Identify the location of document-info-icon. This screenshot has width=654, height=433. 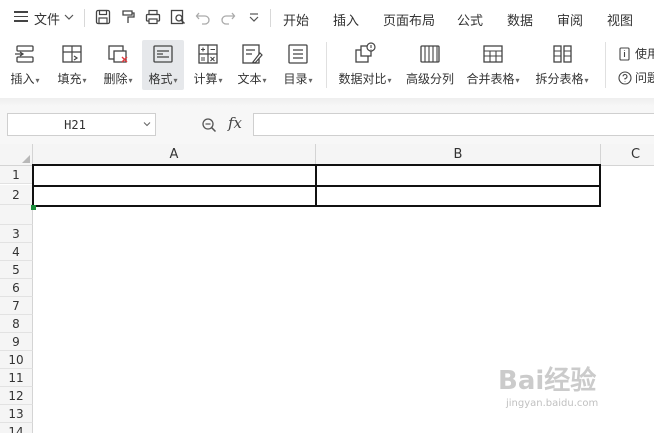
(624, 53).